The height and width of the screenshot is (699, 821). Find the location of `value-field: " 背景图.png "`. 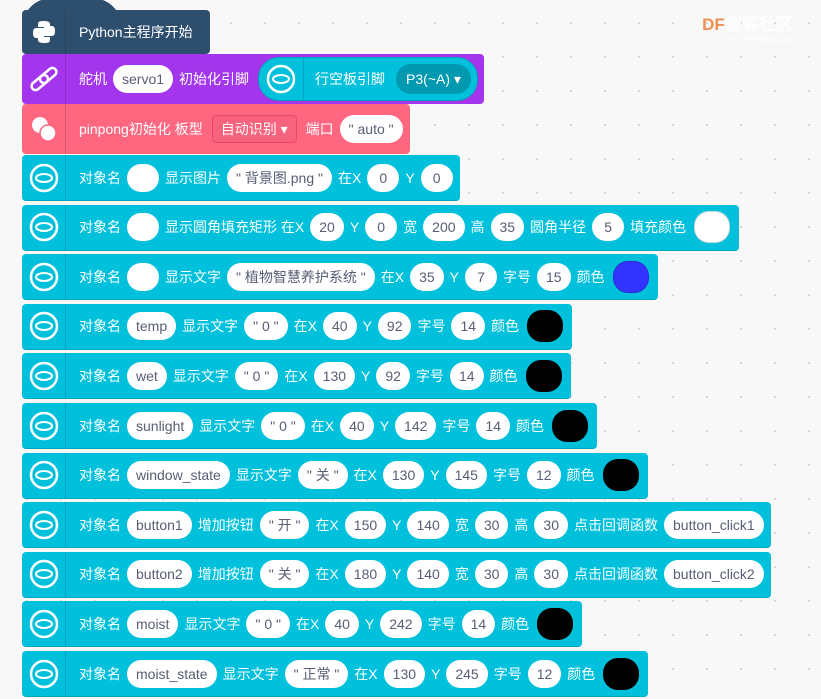

value-field: " 背景图.png " is located at coordinates (279, 177).